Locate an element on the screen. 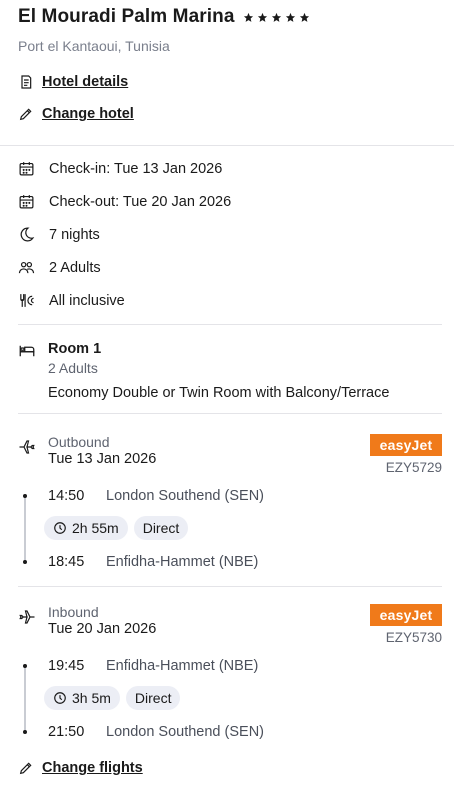  nights-text: 7 nights is located at coordinates (74, 234).